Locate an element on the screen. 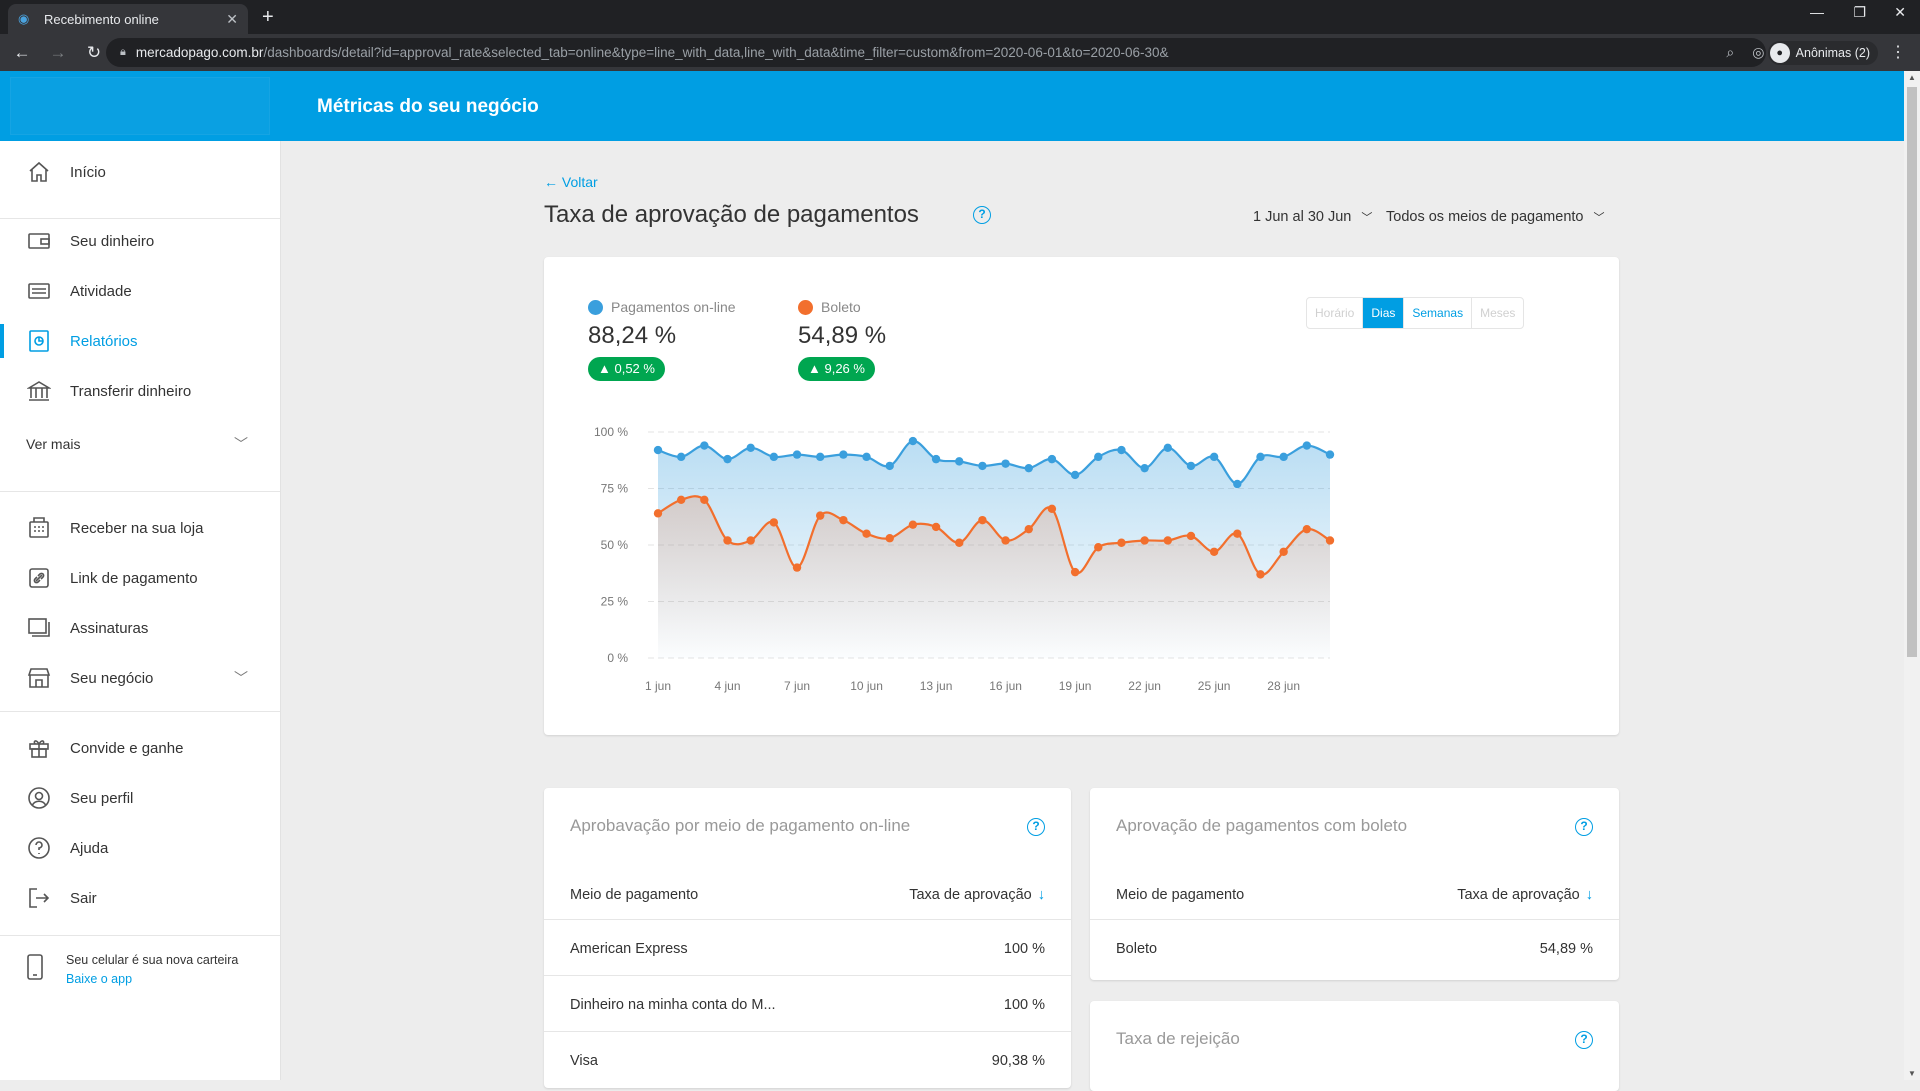 This screenshot has height=1091, width=1920. sidebar-item-convide: Convide e ganhe is located at coordinates (140, 748).